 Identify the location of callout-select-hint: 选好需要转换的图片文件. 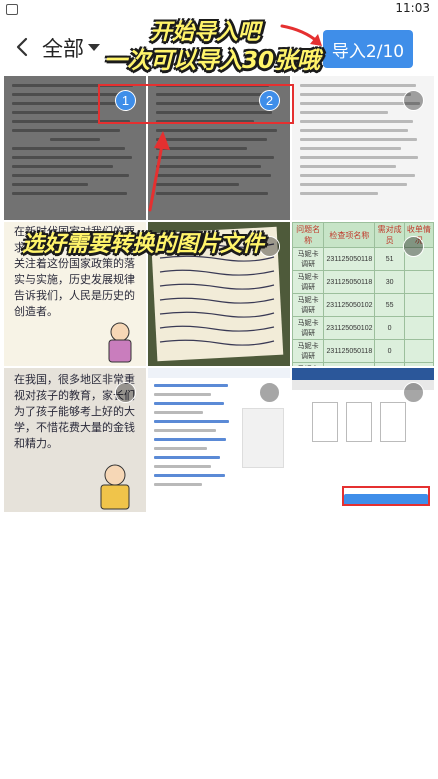
(143, 244).